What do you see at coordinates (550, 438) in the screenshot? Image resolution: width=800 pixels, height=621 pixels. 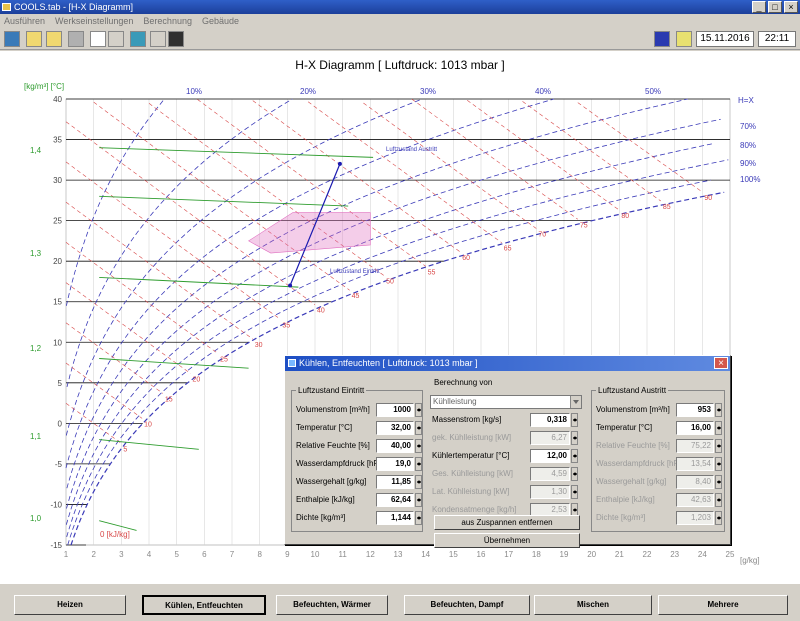 I see `calc-value-field: 6,27` at bounding box center [550, 438].